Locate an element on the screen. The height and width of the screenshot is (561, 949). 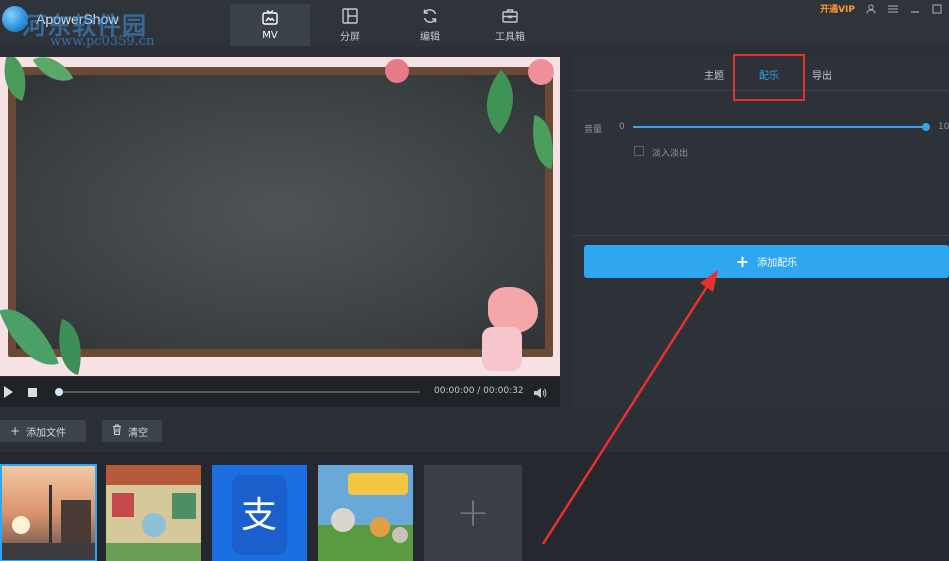
add-music-button: + 添加配乐 is located at coordinates (766, 261).